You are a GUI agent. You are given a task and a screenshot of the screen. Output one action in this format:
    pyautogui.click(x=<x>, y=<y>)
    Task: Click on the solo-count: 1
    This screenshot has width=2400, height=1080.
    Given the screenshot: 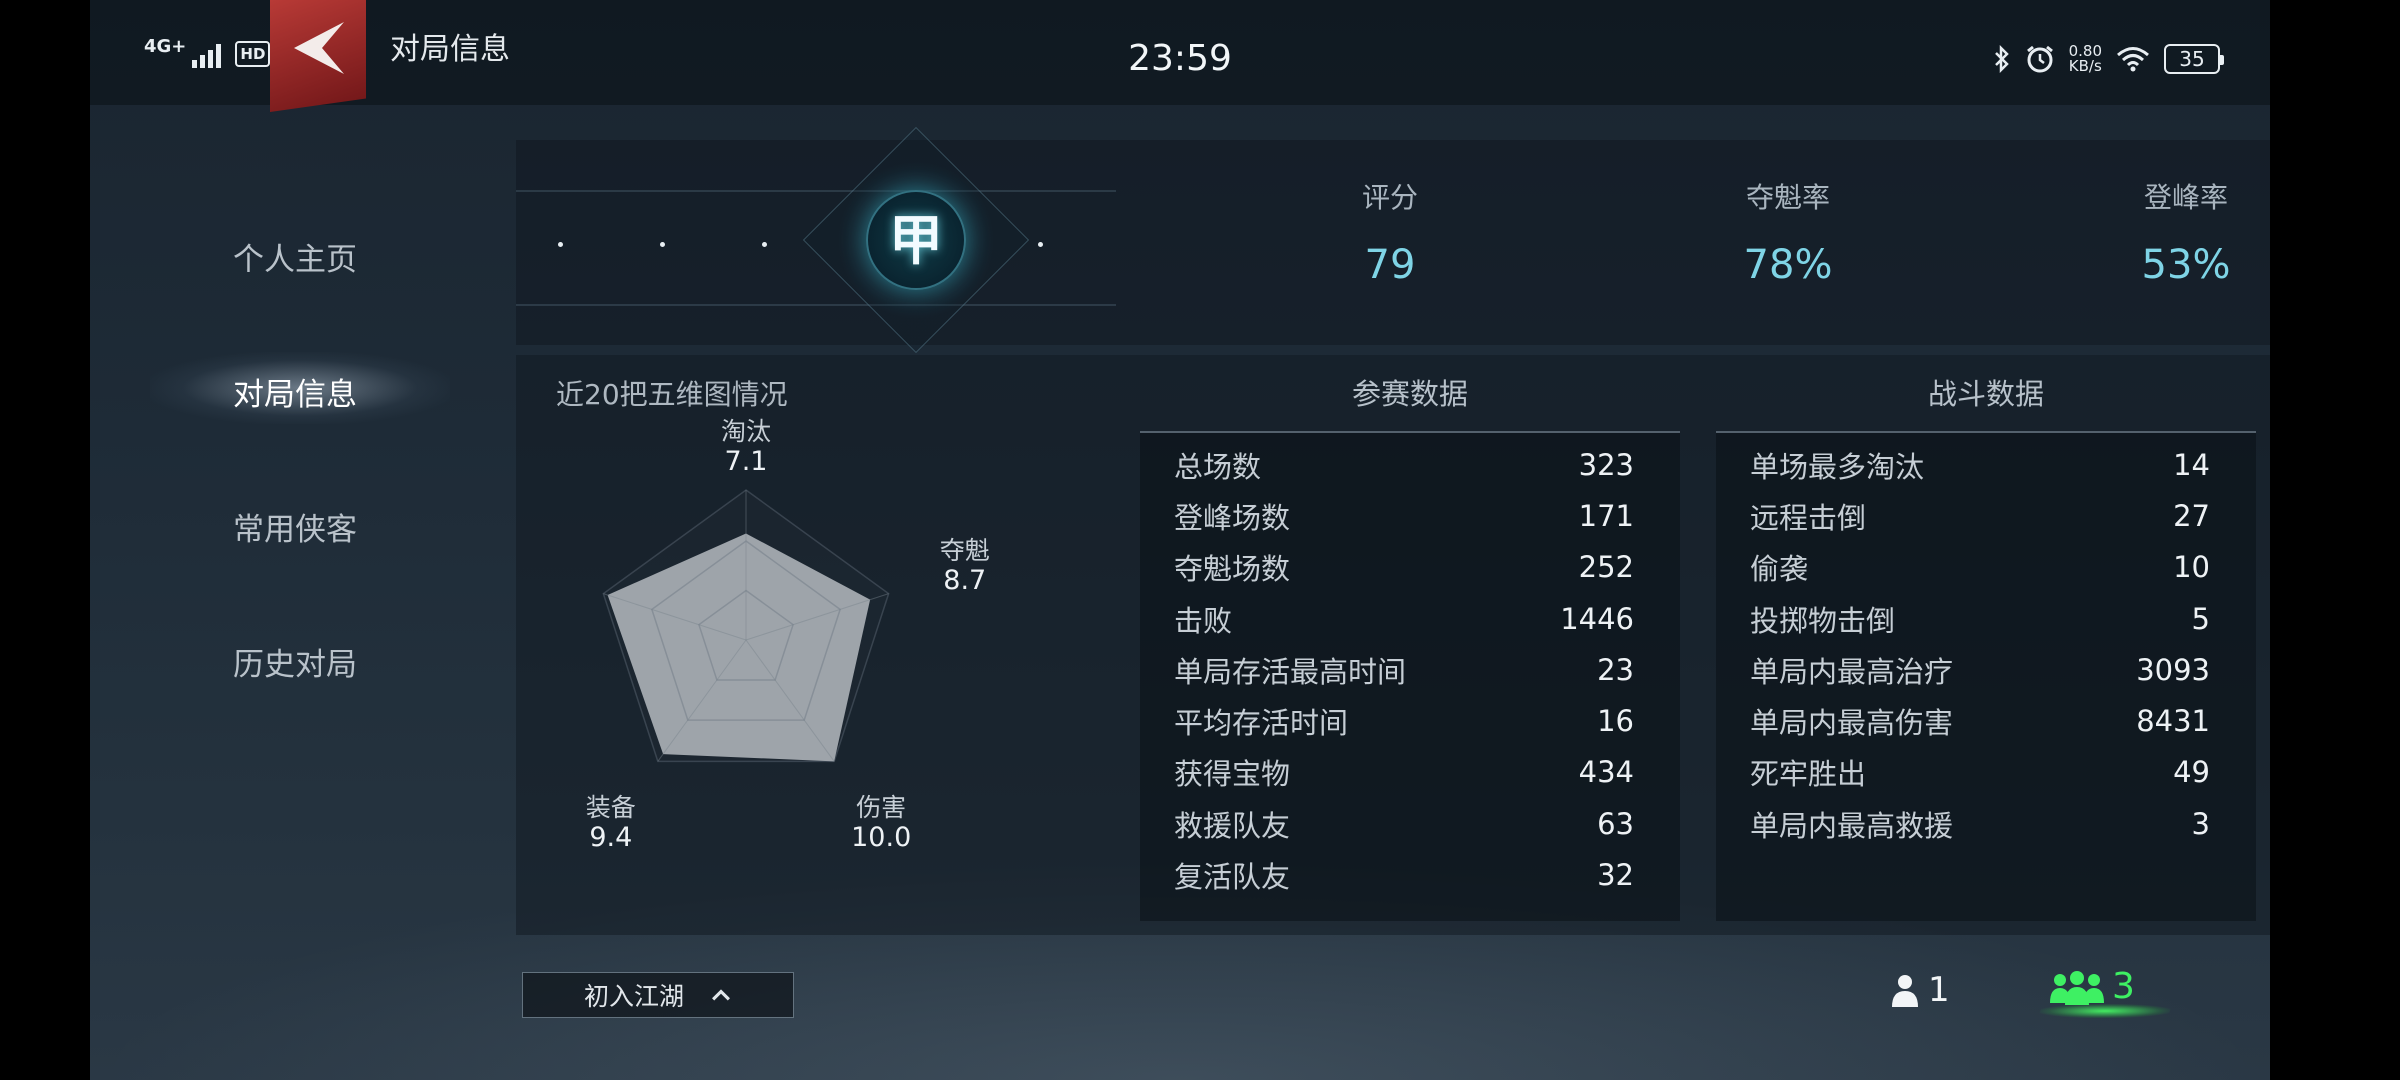 What is the action you would take?
    pyautogui.click(x=1939, y=990)
    